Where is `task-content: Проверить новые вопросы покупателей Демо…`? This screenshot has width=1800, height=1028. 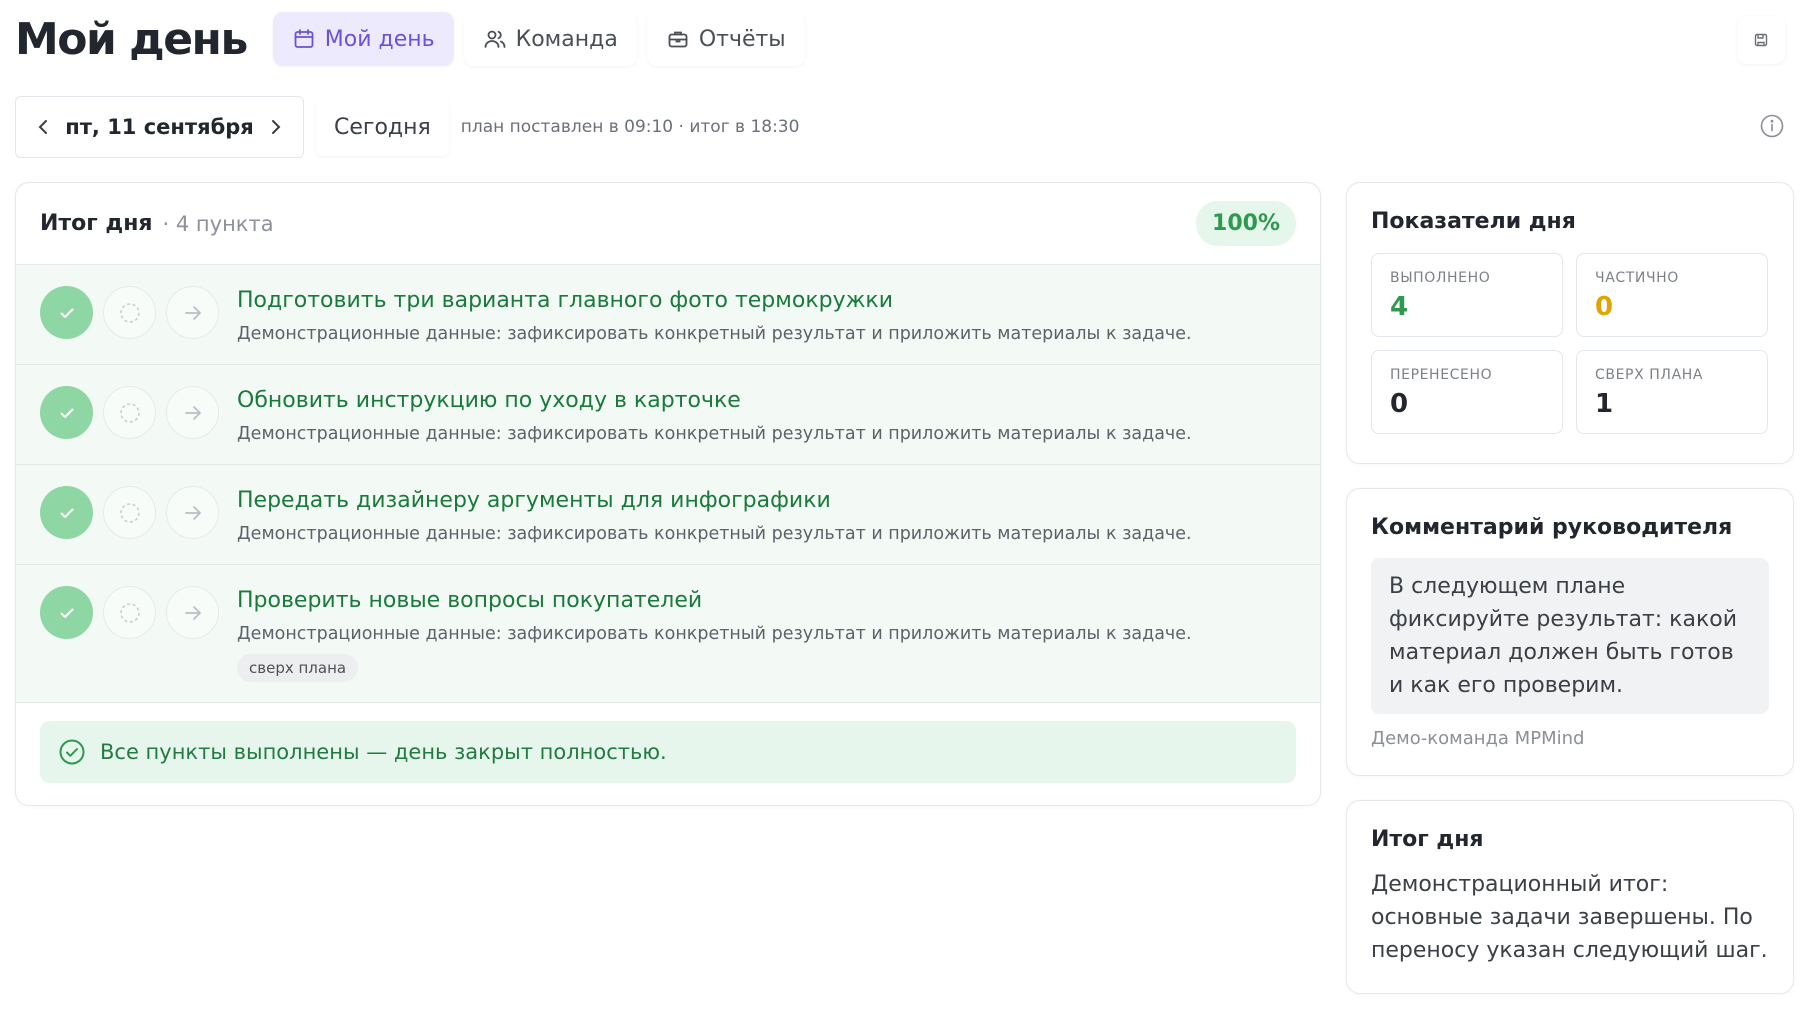
task-content: Проверить новые вопросы покупателей Демо… is located at coordinates (714, 643).